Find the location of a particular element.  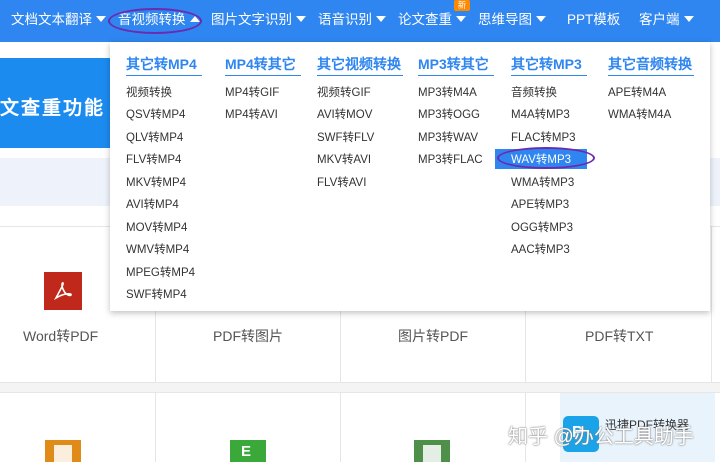

menu-link: QLV转MP4 is located at coordinates (154, 137).